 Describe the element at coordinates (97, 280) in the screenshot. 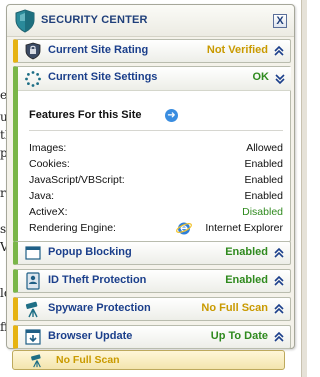

I see `row-label: ID Theft Protection` at that location.